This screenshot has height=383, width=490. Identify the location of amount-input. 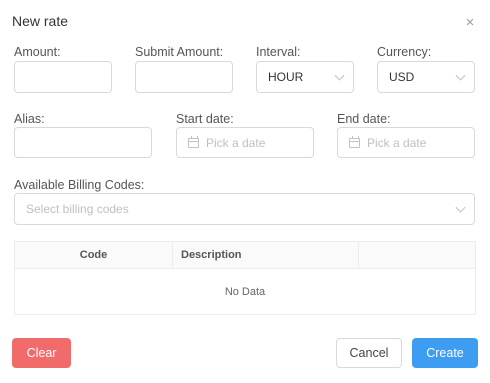
(63, 77).